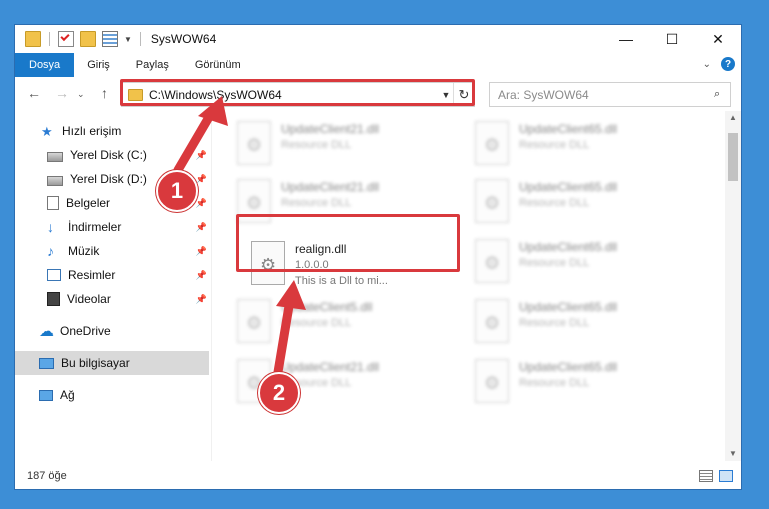 Image resolution: width=769 pixels, height=509 pixels. What do you see at coordinates (733, 286) in the screenshot?
I see `vertical-scrollbar: ▲ ▼` at bounding box center [733, 286].